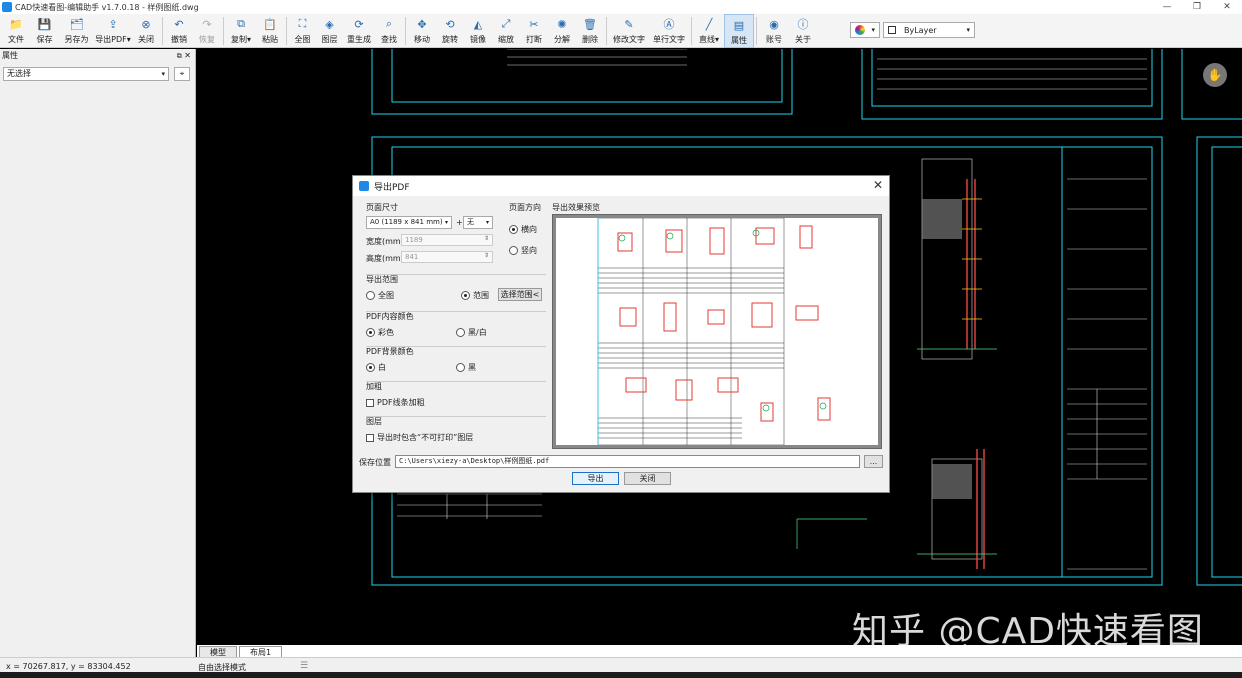 The image size is (1242, 678). I want to click on toolbar-label: 粘贴, so click(270, 39).